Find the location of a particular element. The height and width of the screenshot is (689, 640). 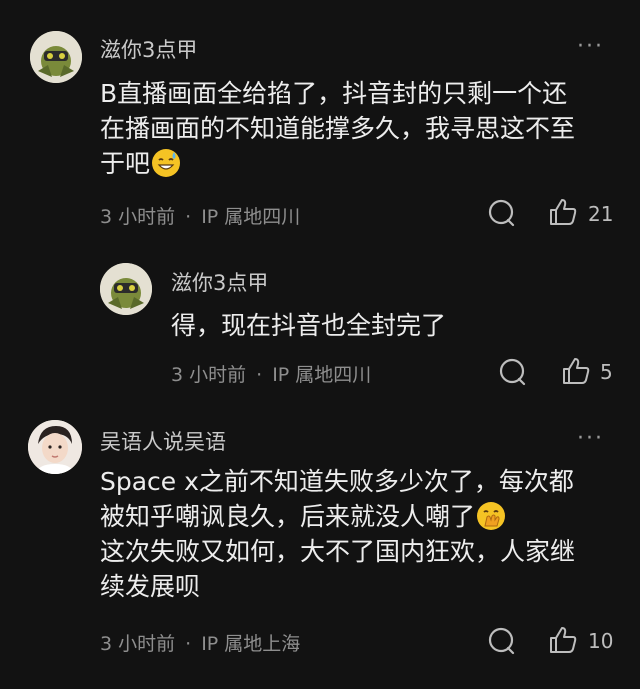

comment-line: 得，现在抖音也全封完了 is located at coordinates (309, 325).